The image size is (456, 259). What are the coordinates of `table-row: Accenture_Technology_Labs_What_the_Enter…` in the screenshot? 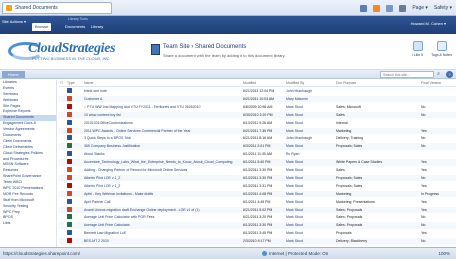 It's located at (257, 162).